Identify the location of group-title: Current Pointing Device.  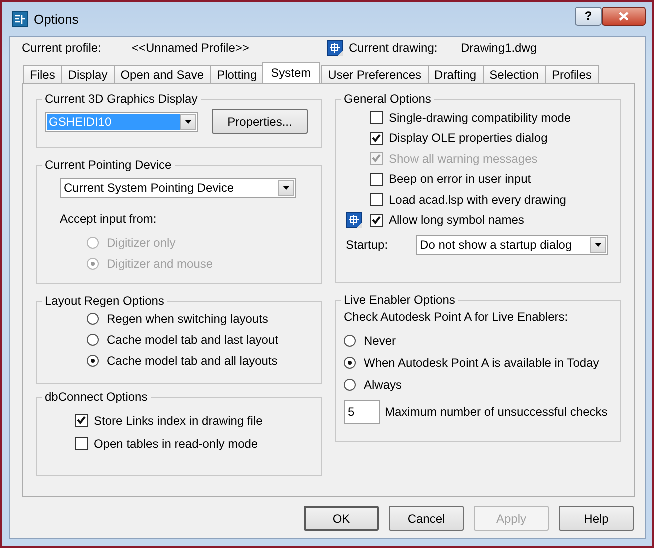
(108, 165).